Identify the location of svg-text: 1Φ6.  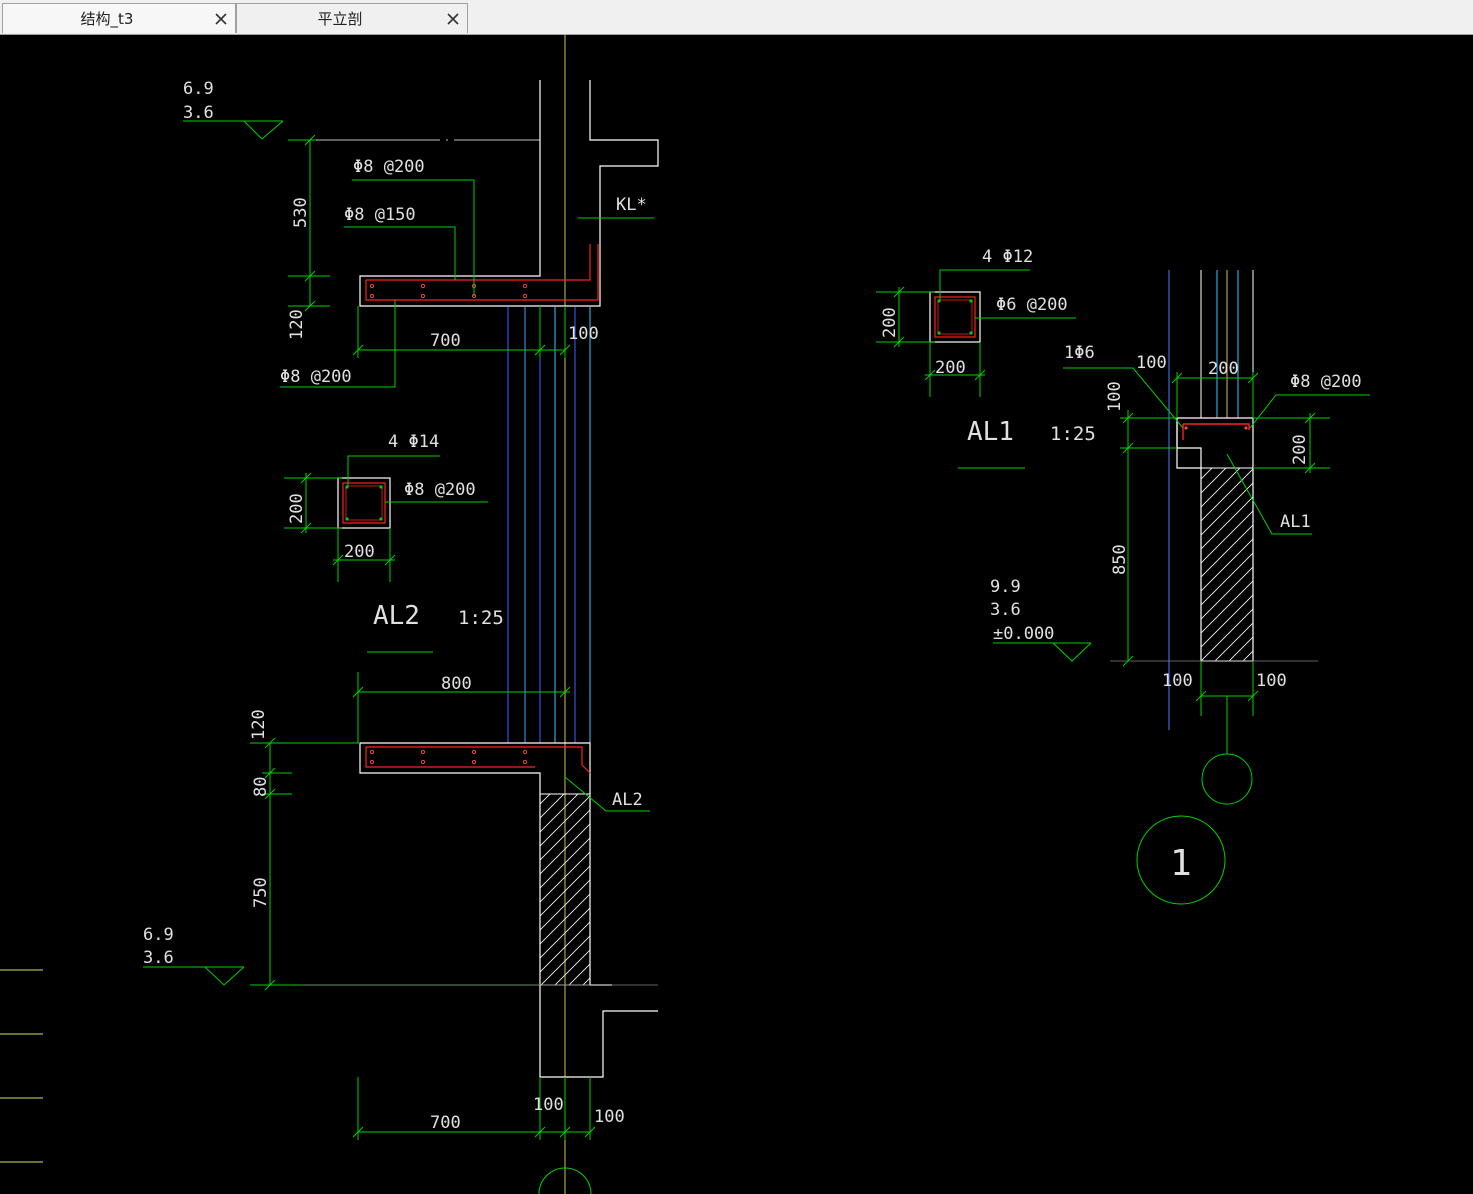
(1079, 353).